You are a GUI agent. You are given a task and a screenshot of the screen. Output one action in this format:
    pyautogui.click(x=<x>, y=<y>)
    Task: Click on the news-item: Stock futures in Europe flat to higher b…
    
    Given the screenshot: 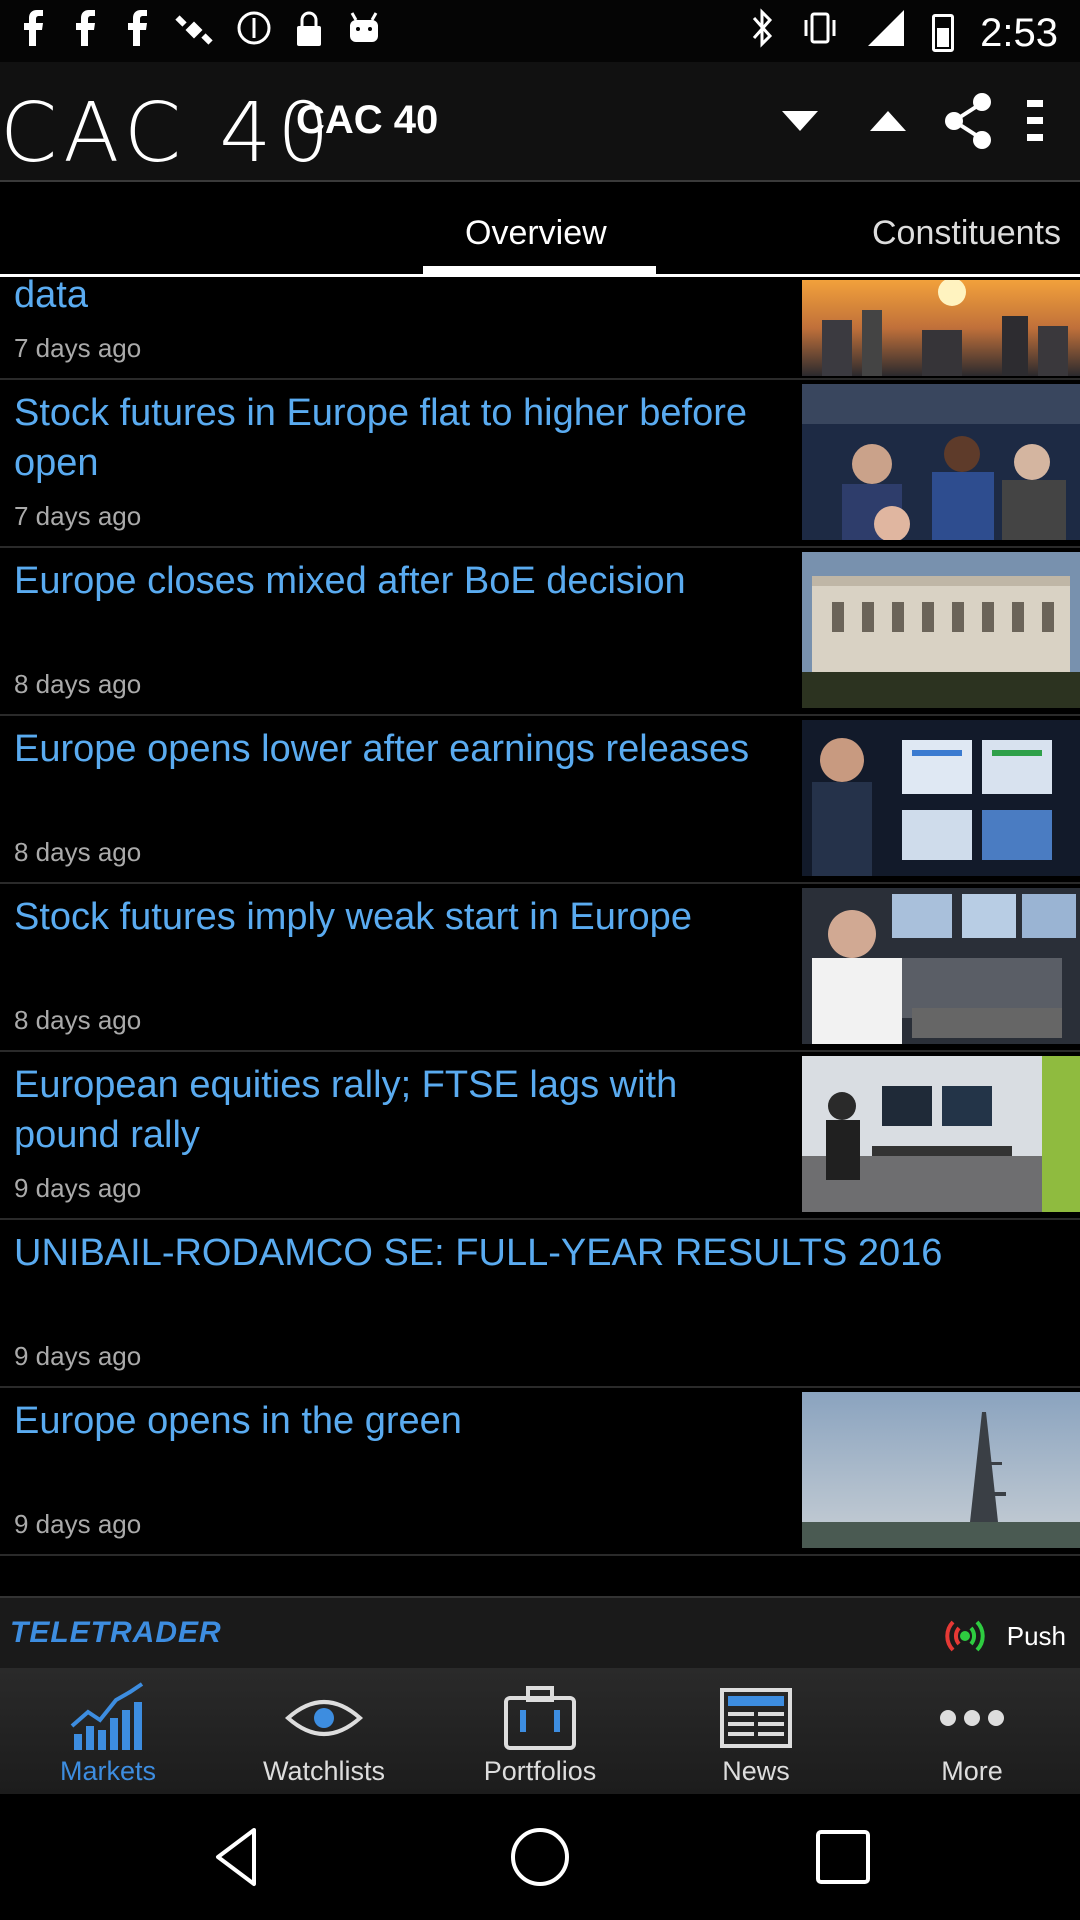 What is the action you would take?
    pyautogui.click(x=540, y=464)
    